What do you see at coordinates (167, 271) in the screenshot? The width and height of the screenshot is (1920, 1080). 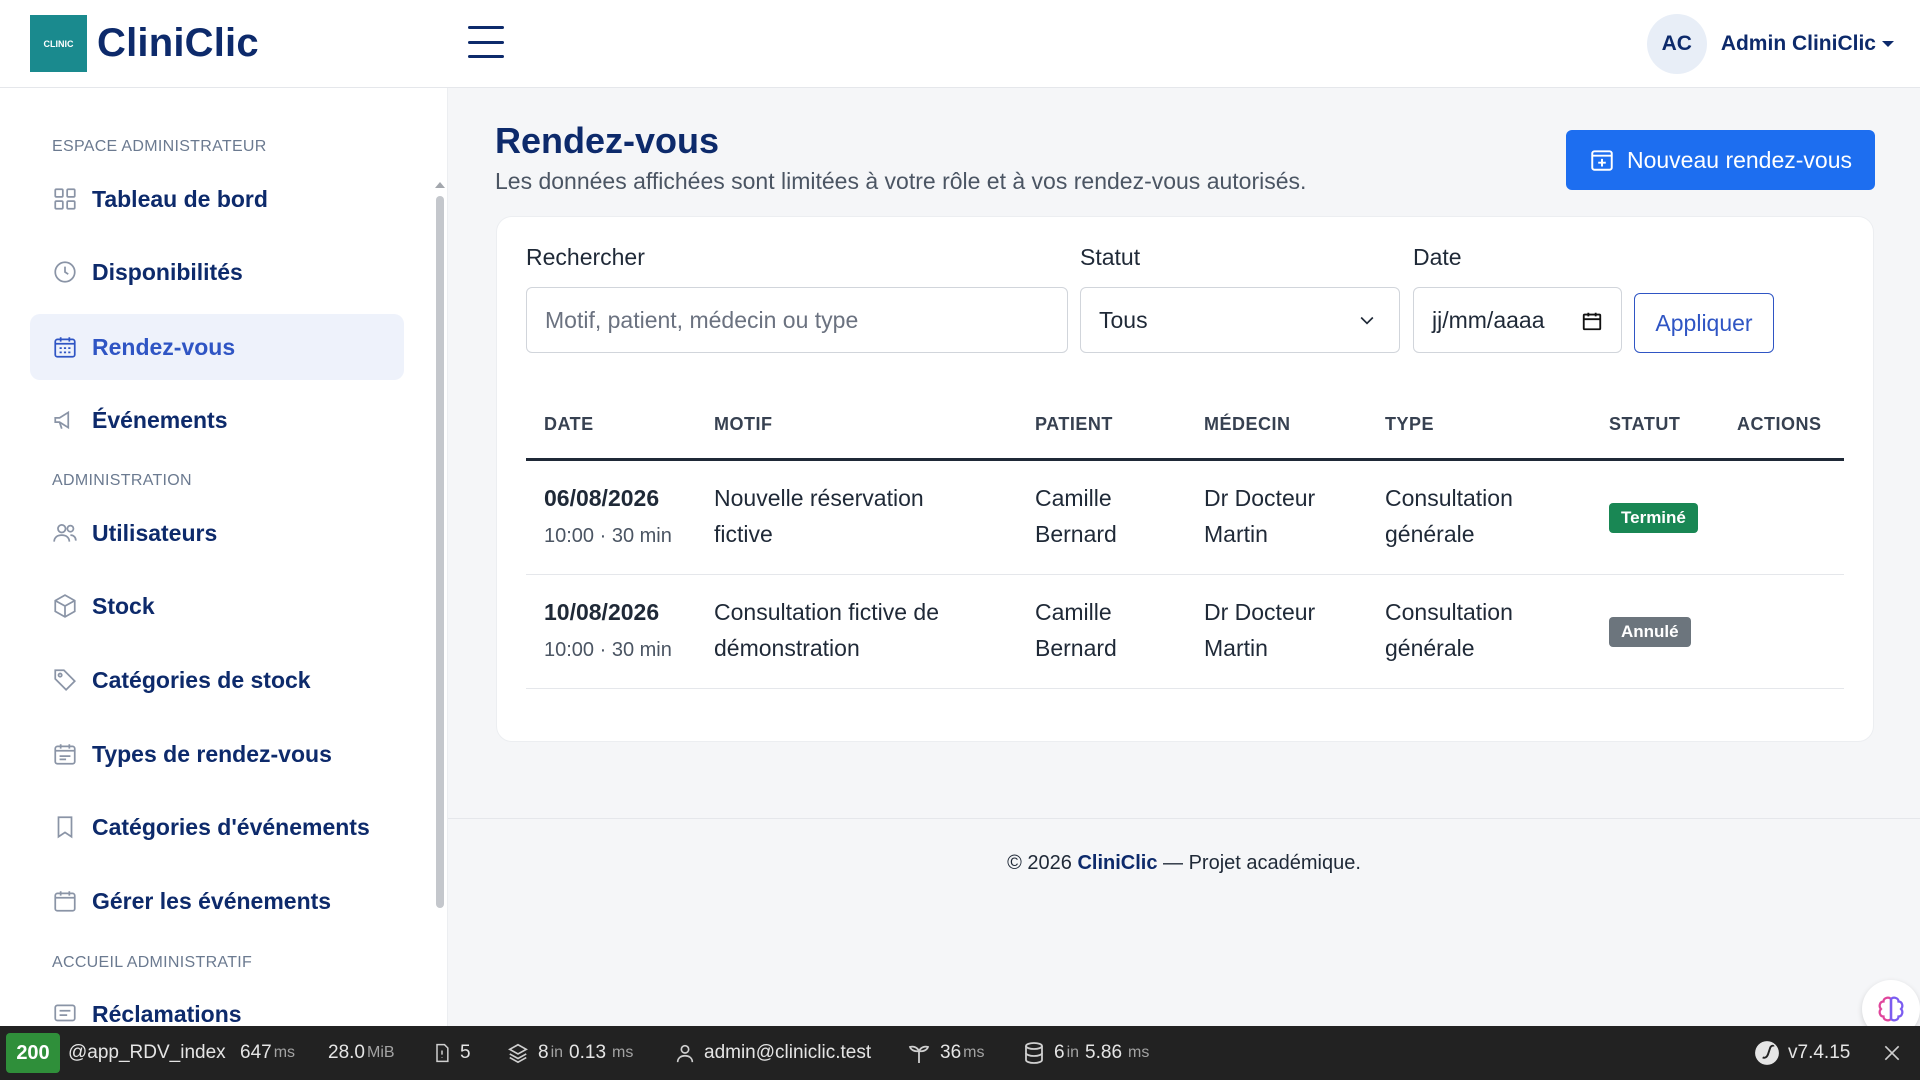 I see `sidebar-item-label: Disponibilités` at bounding box center [167, 271].